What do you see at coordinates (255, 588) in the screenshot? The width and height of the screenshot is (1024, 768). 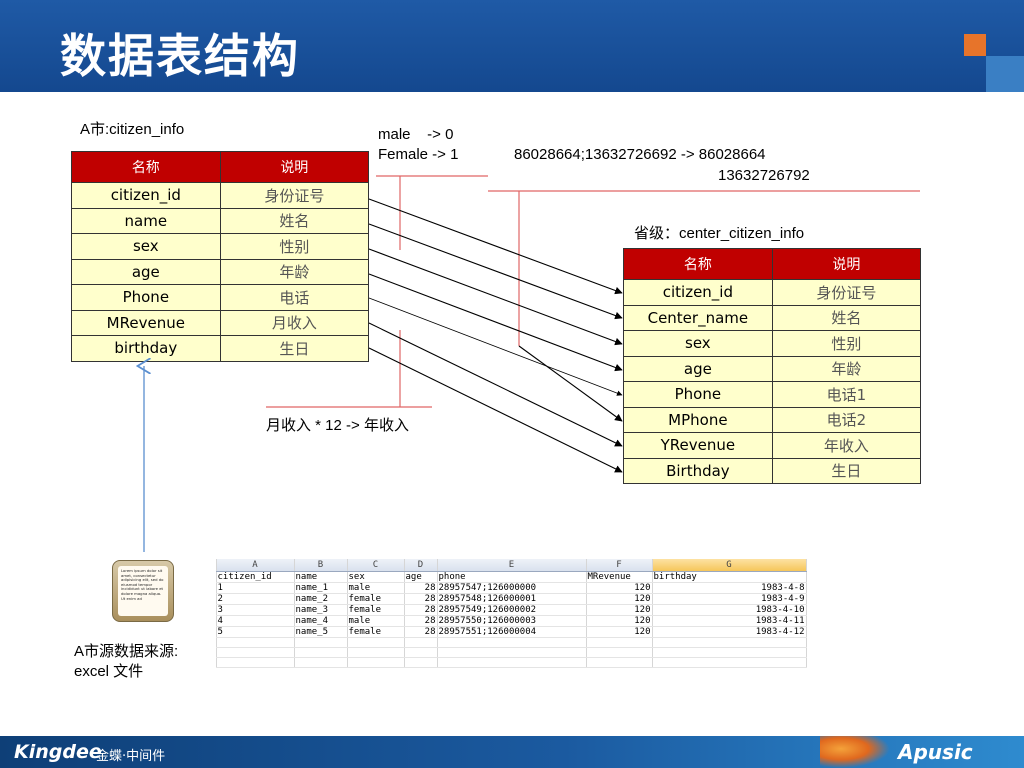 I see `sheet-cell: 1` at bounding box center [255, 588].